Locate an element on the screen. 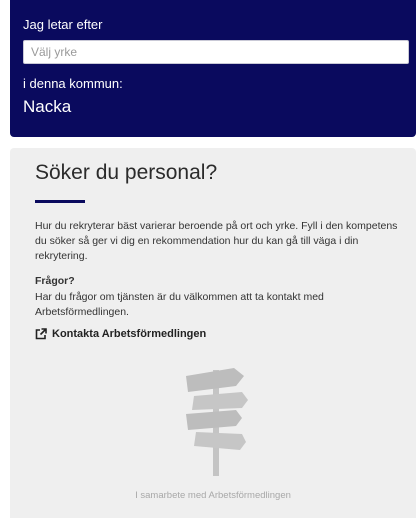 This screenshot has height=518, width=416. card-heading: Söker du personal? is located at coordinates (126, 172).